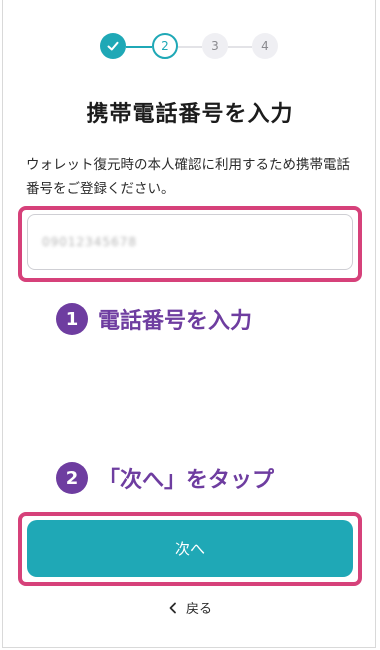 The image size is (380, 650). Describe the element at coordinates (72, 478) in the screenshot. I see `annotation-number-badge: 2` at that location.